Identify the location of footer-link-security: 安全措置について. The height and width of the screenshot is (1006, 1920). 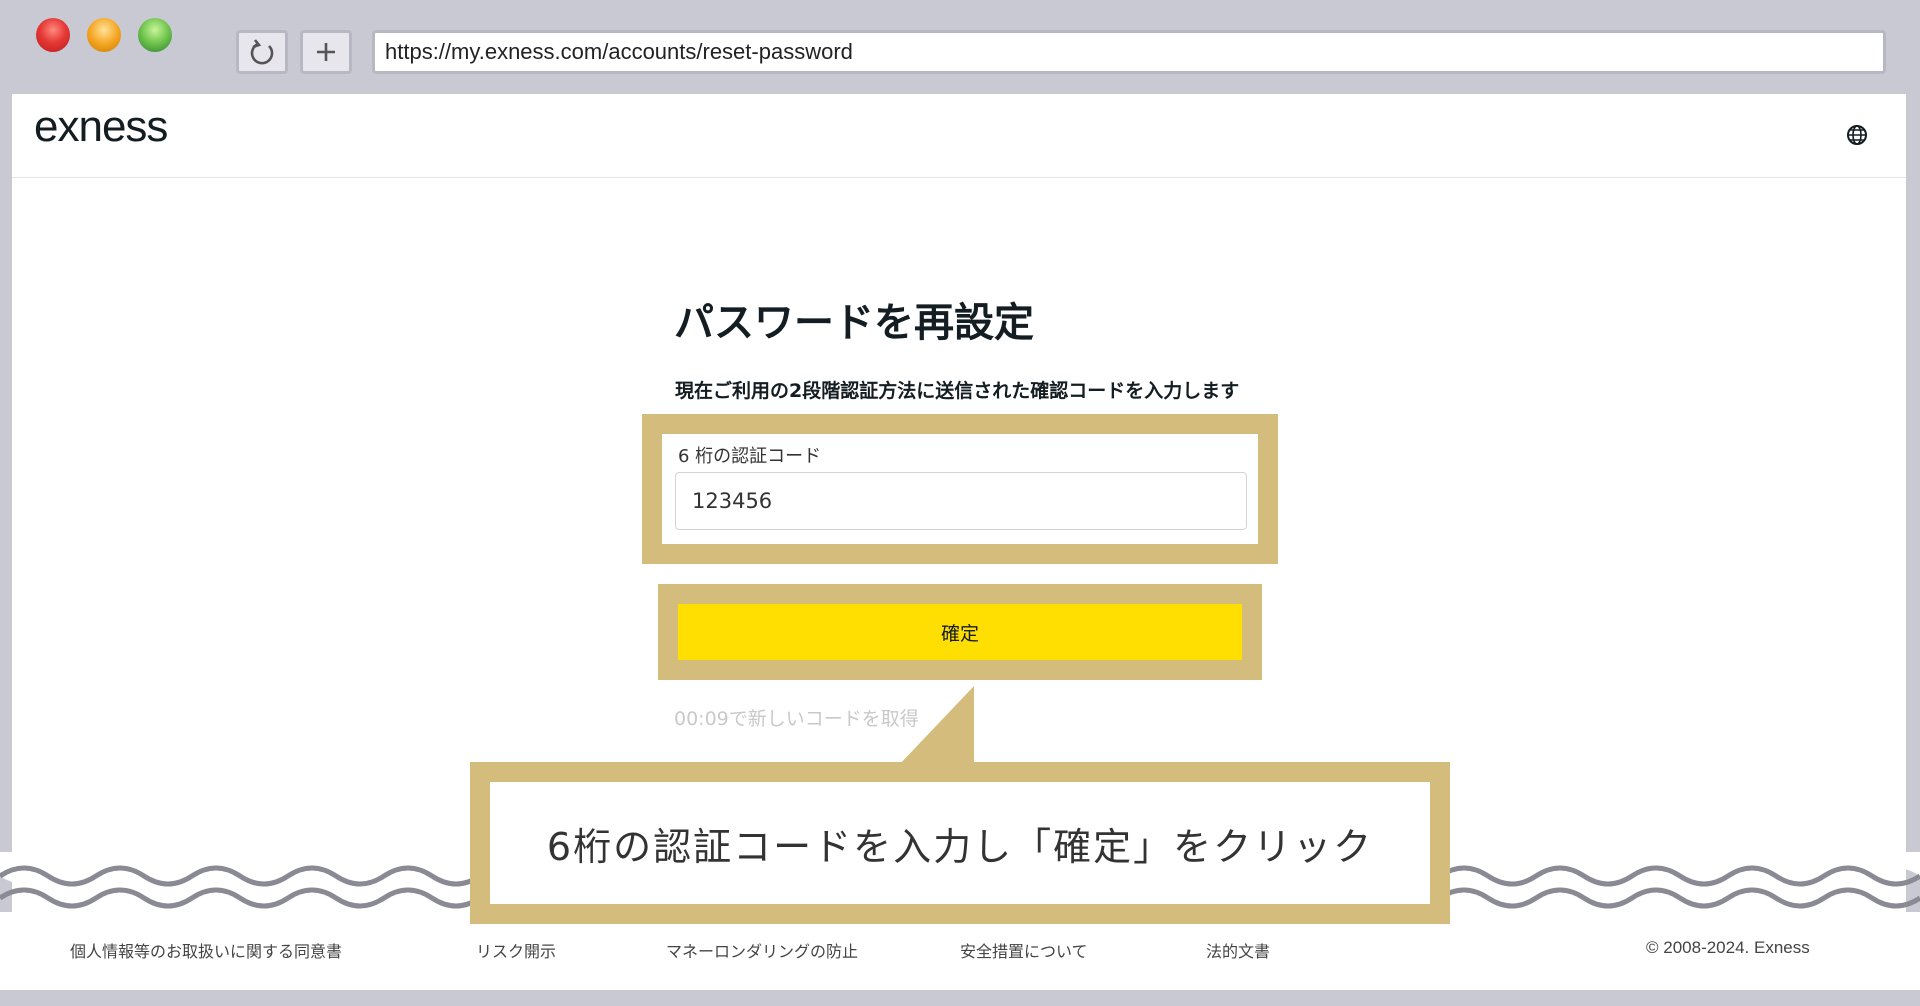
(1024, 950).